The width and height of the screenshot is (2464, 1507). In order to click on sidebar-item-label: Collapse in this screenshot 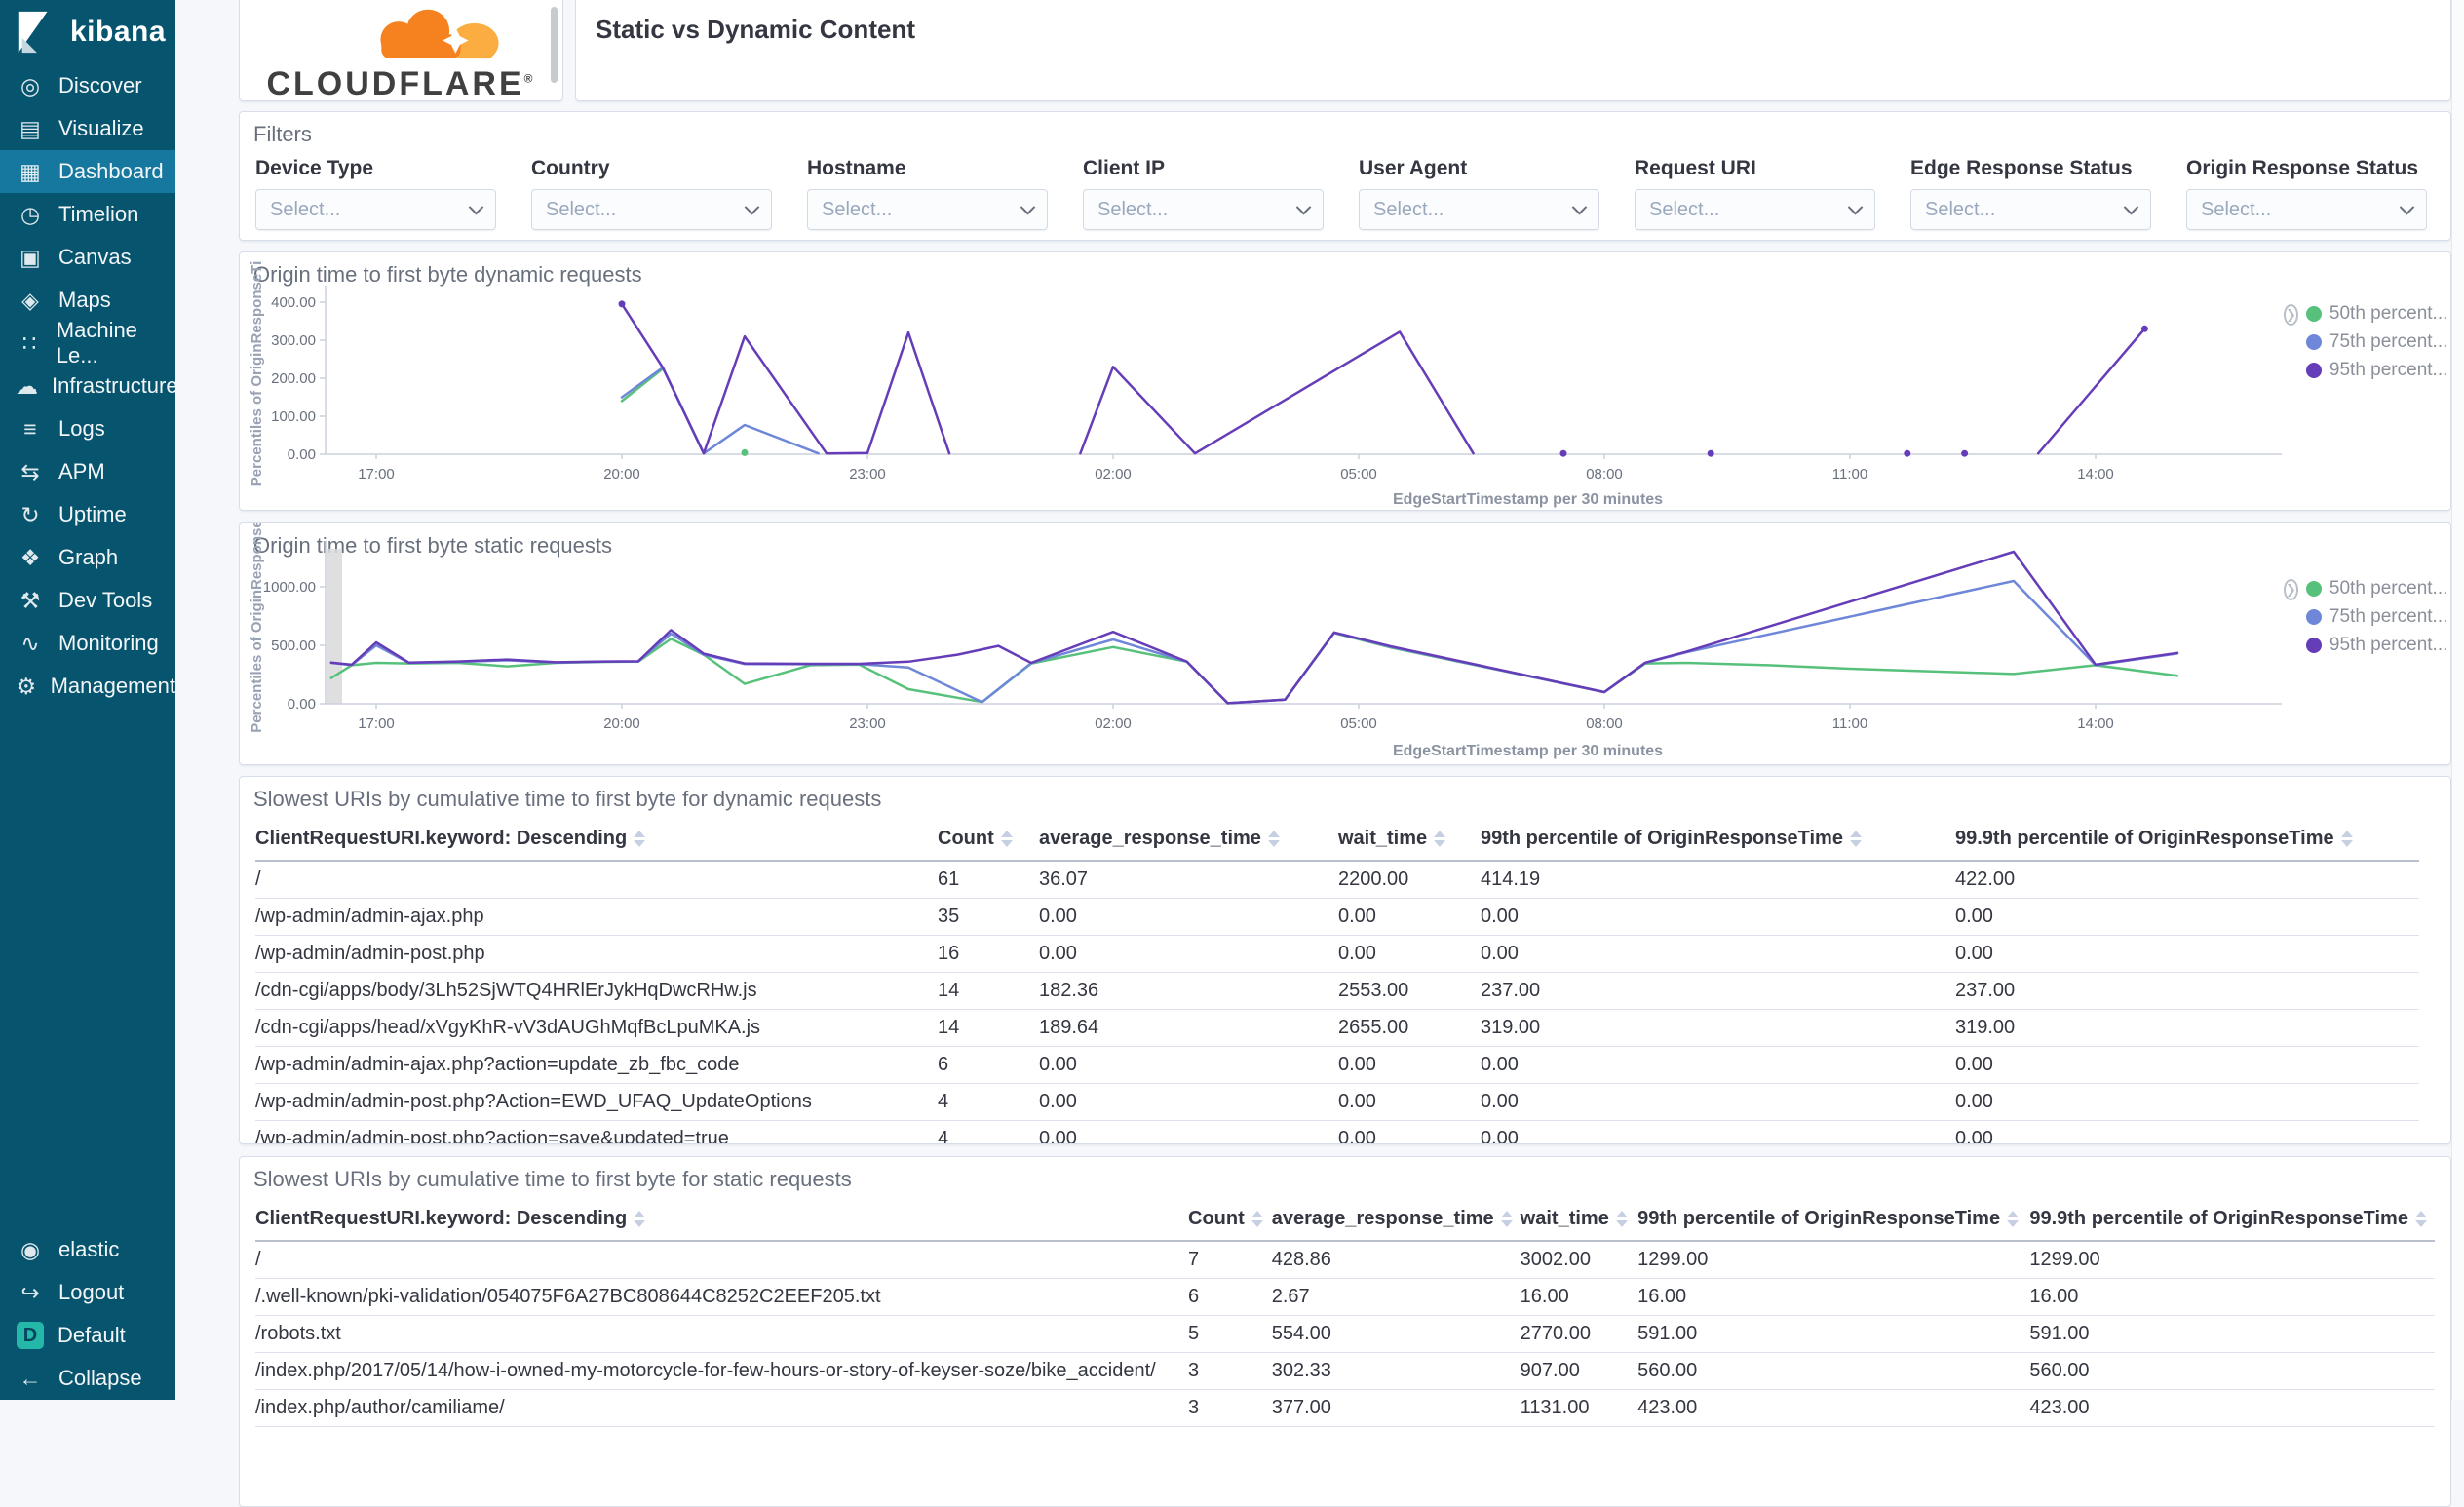, I will do `click(100, 1378)`.